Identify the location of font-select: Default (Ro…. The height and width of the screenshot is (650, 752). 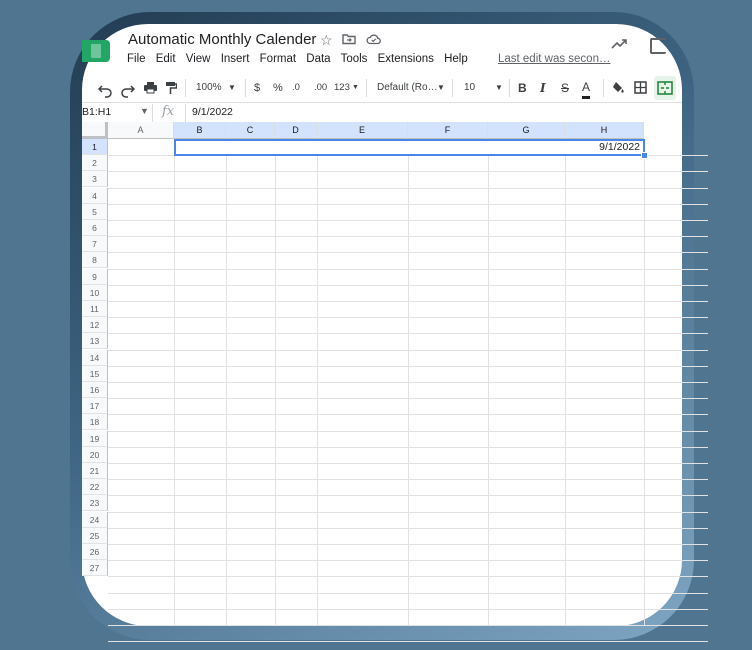
(407, 88).